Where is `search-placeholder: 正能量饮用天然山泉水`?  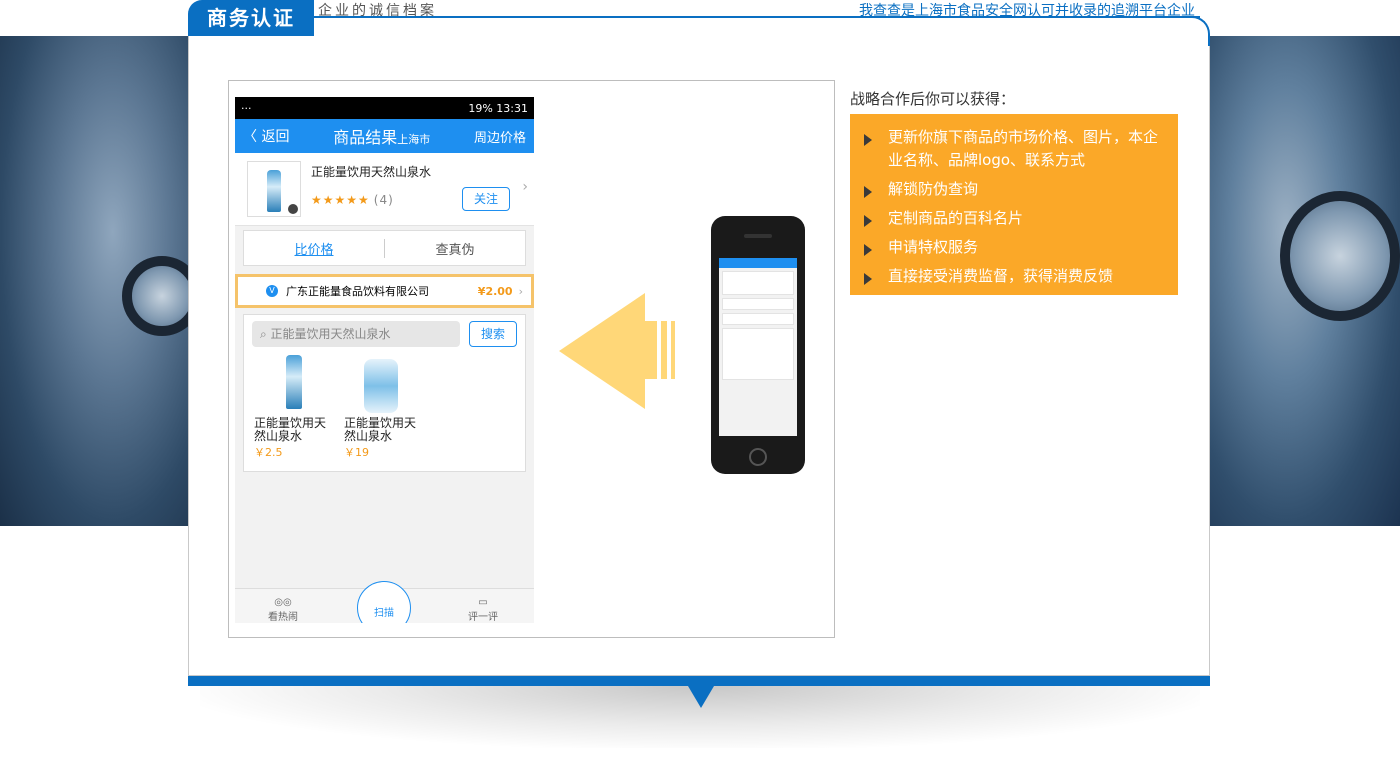 search-placeholder: 正能量饮用天然山泉水 is located at coordinates (330, 334).